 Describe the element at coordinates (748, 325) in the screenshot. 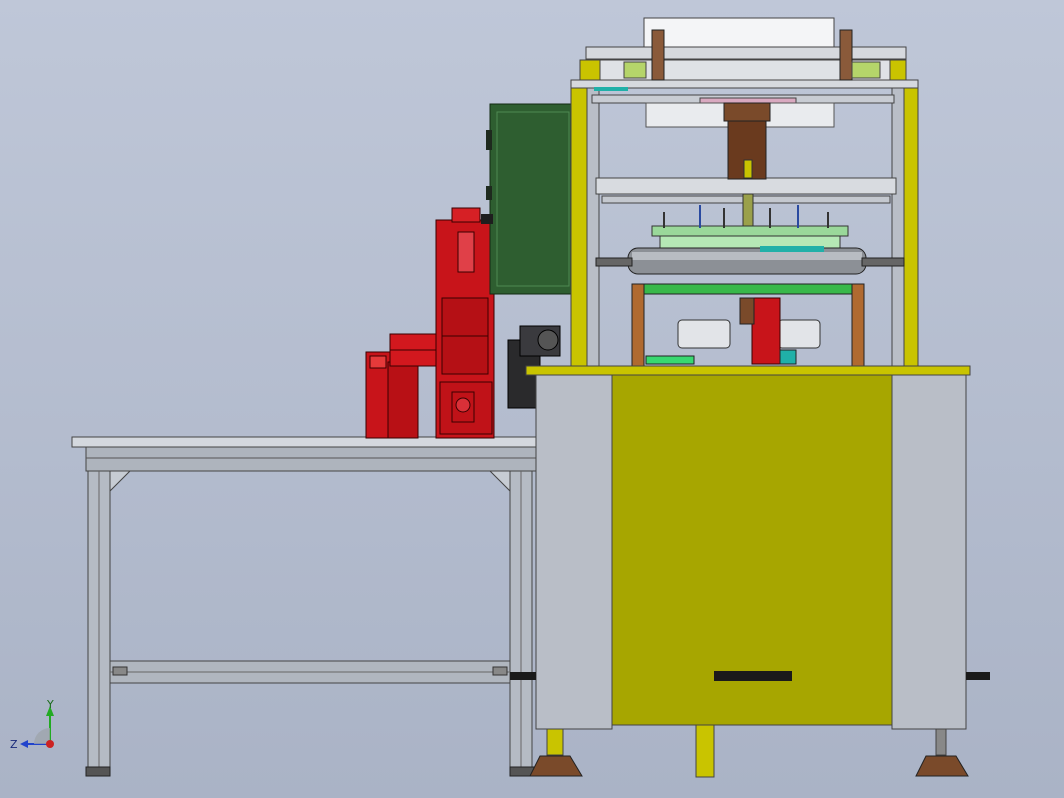

I see `working-platform` at that location.